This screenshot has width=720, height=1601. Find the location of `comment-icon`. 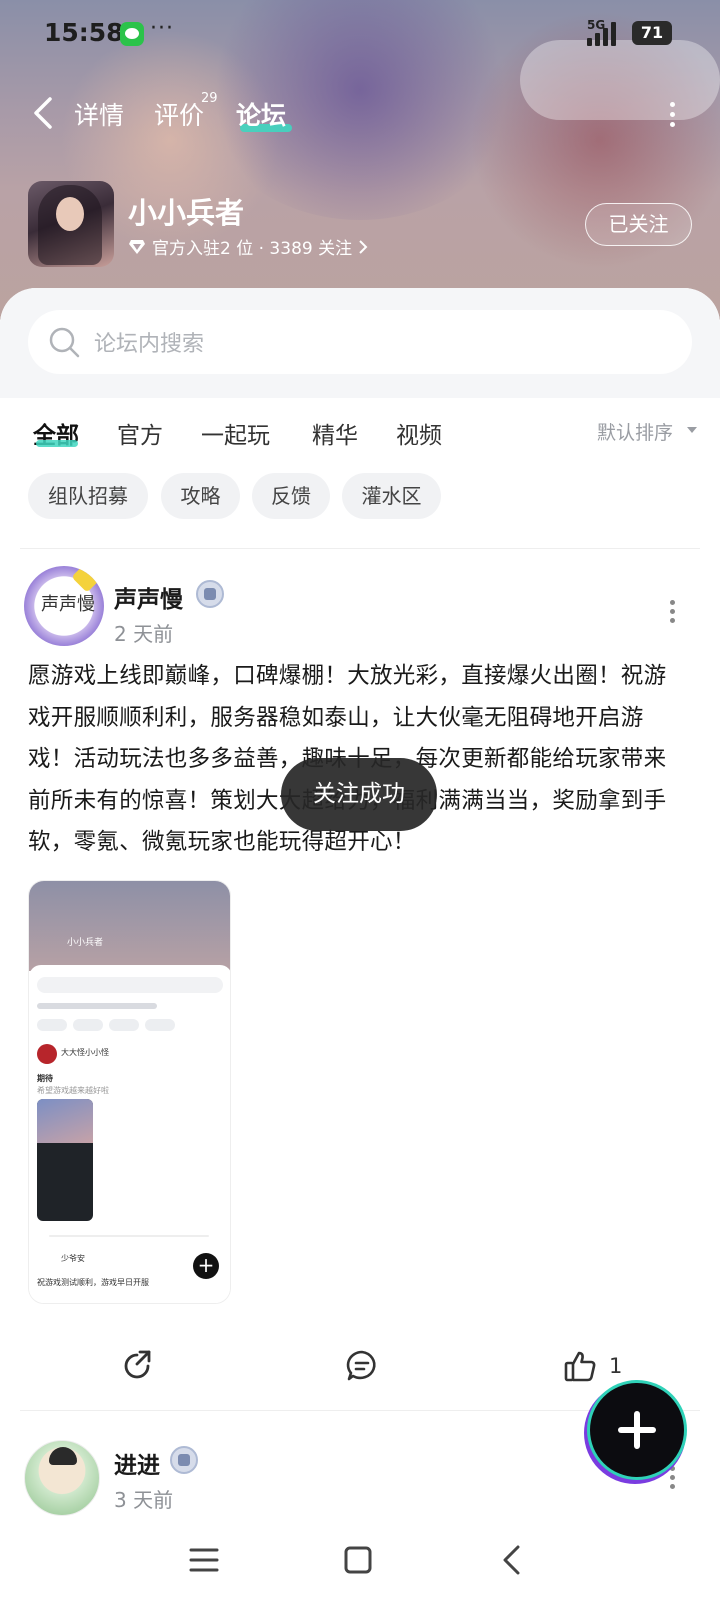

comment-icon is located at coordinates (361, 1365).